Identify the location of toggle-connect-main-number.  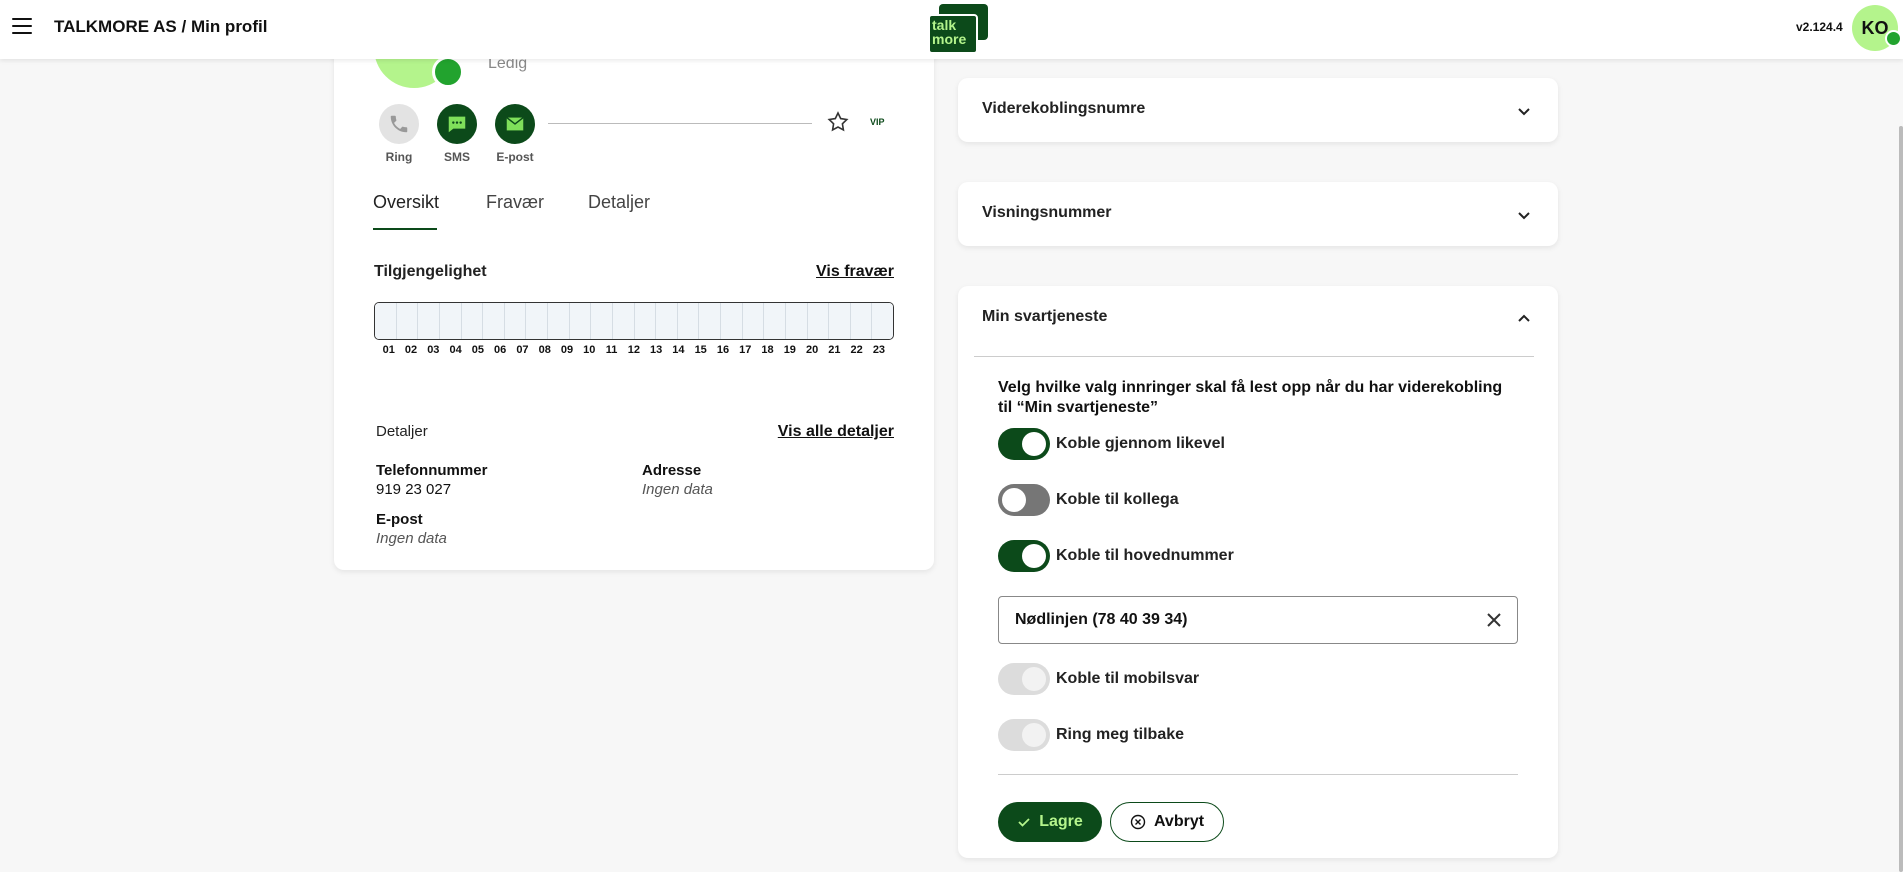
(1024, 556).